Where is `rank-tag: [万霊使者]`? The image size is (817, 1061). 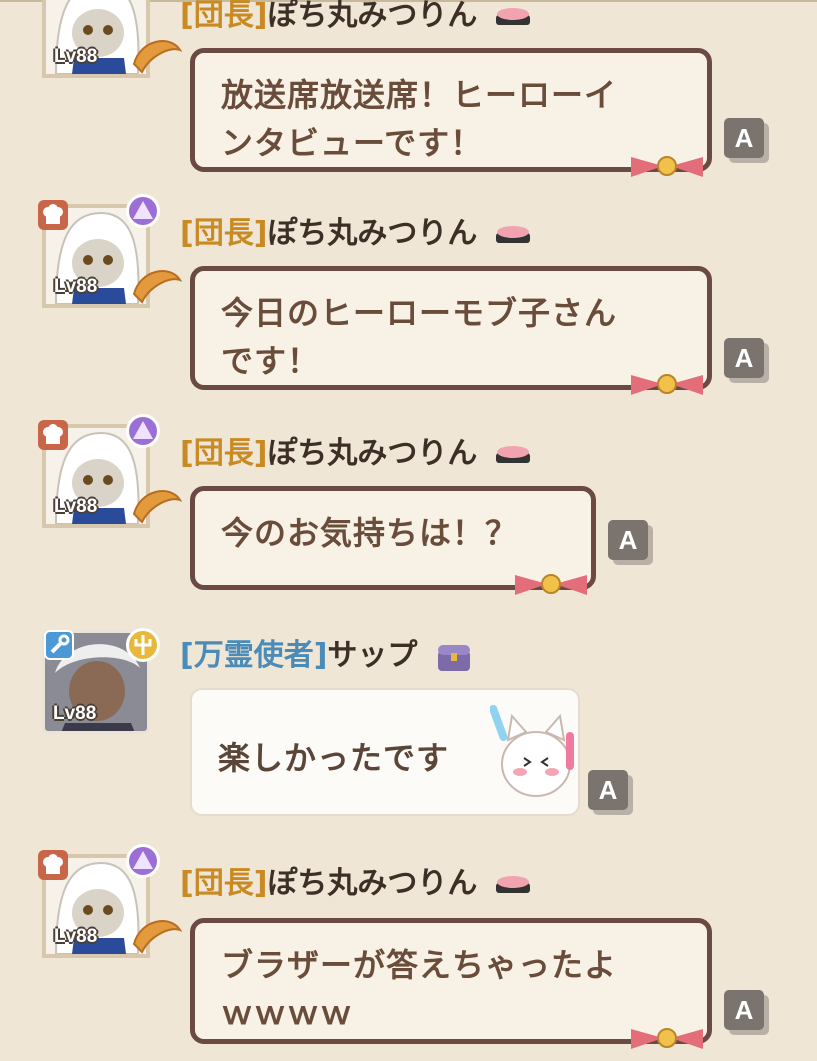
rank-tag: [万霊使者] is located at coordinates (254, 655).